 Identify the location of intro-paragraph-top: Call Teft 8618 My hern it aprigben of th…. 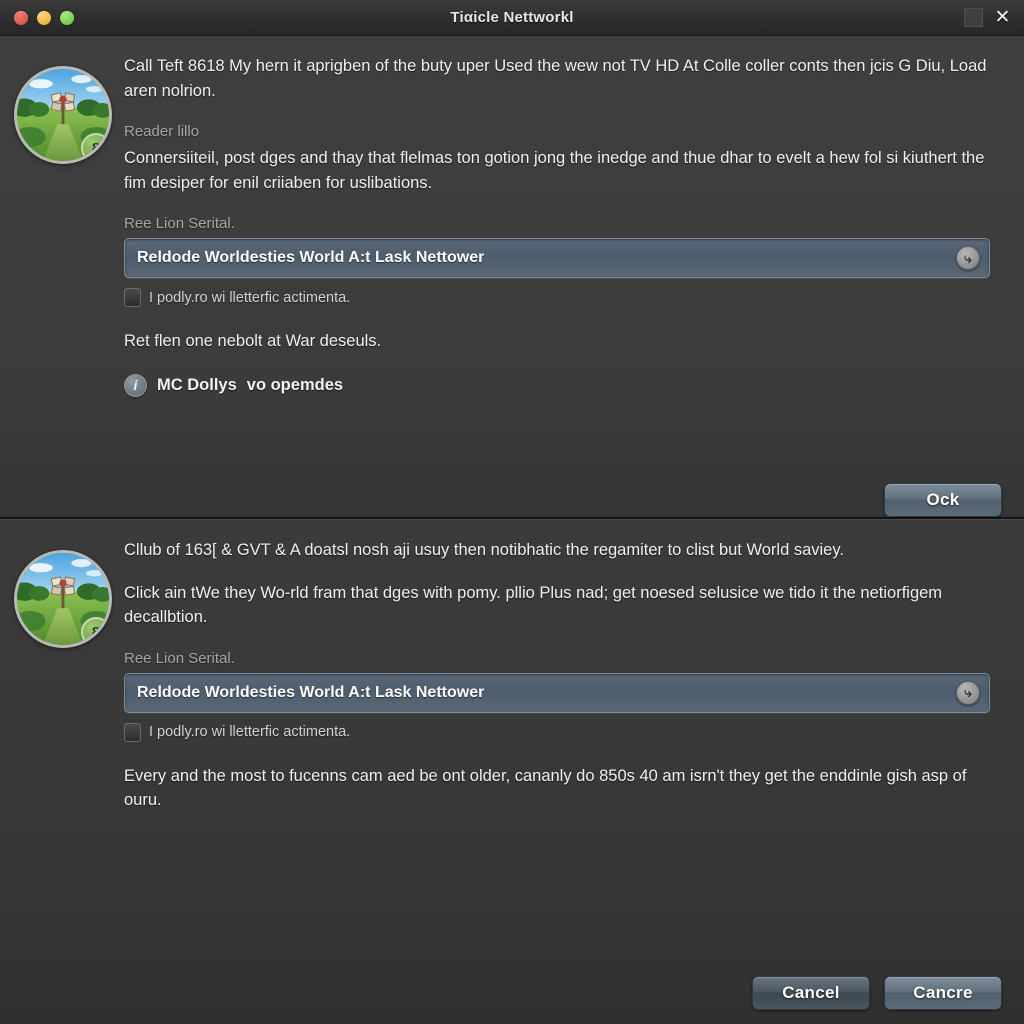
(555, 78).